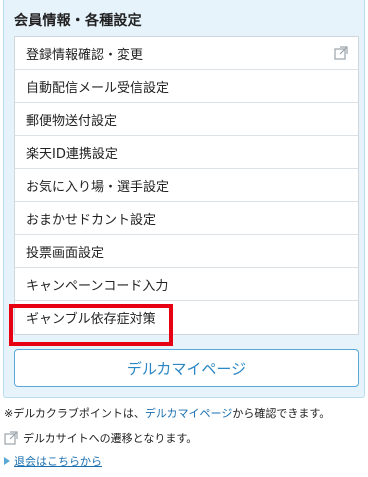 The height and width of the screenshot is (477, 368). Describe the element at coordinates (78, 21) in the screenshot. I see `section-title: 会員情報・各種設定` at that location.